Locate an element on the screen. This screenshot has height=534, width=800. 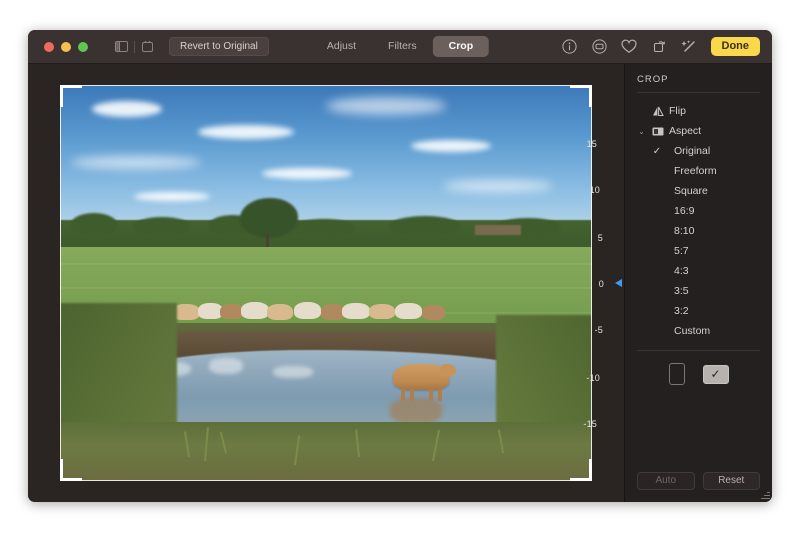
info-icon is located at coordinates (569, 46).